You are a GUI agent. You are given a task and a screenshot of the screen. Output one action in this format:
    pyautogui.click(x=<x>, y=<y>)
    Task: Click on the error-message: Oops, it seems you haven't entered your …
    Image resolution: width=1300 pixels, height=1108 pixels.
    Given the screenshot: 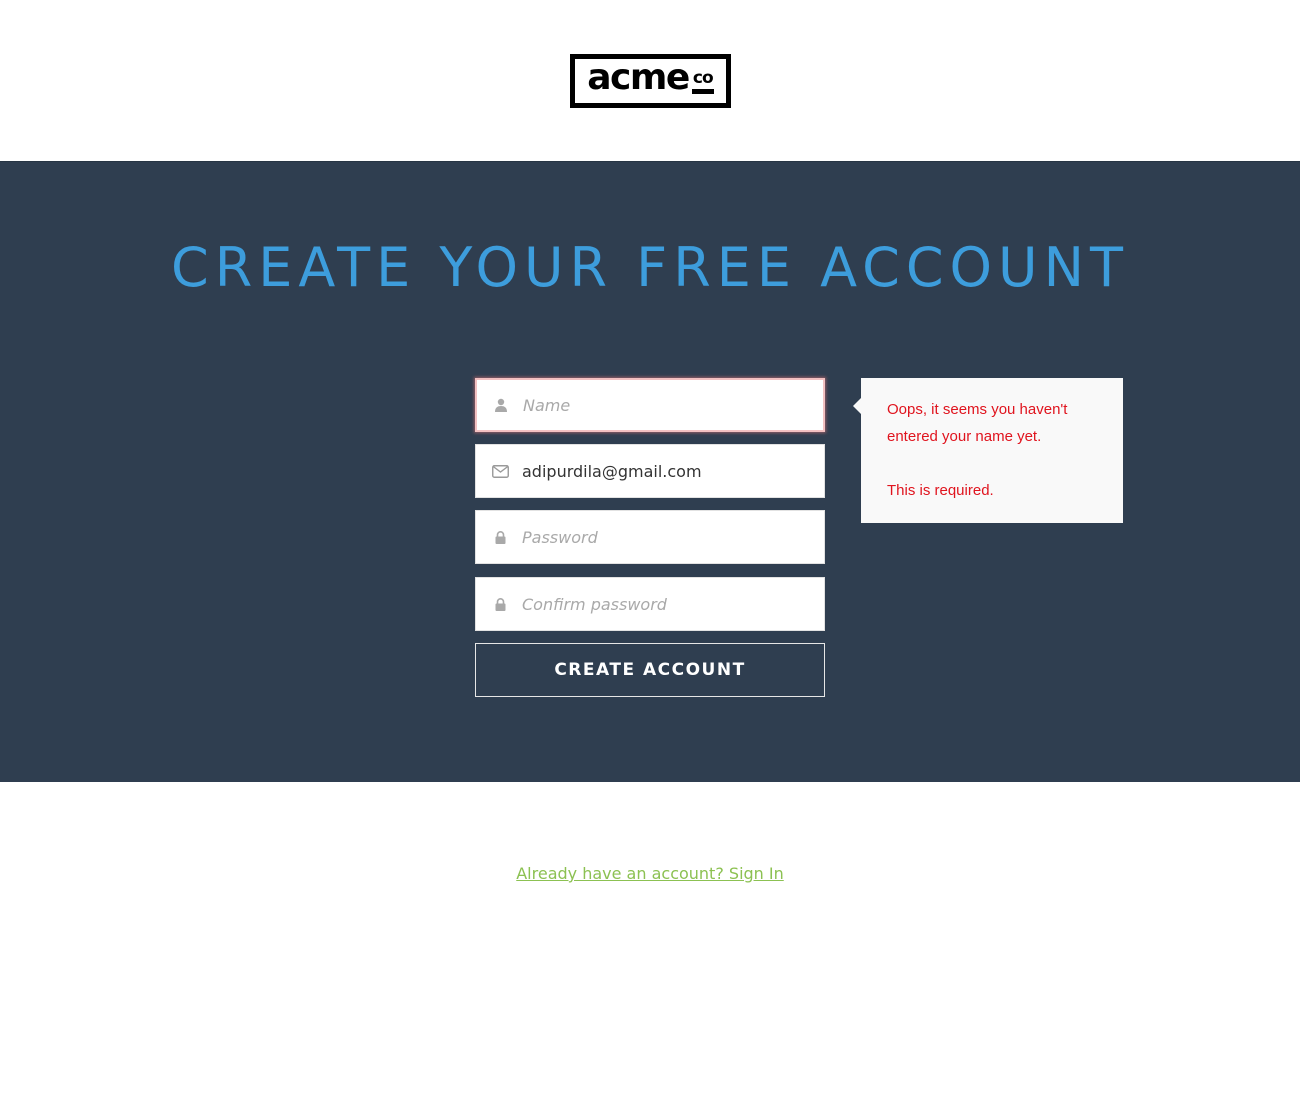 What is the action you would take?
    pyautogui.click(x=977, y=423)
    